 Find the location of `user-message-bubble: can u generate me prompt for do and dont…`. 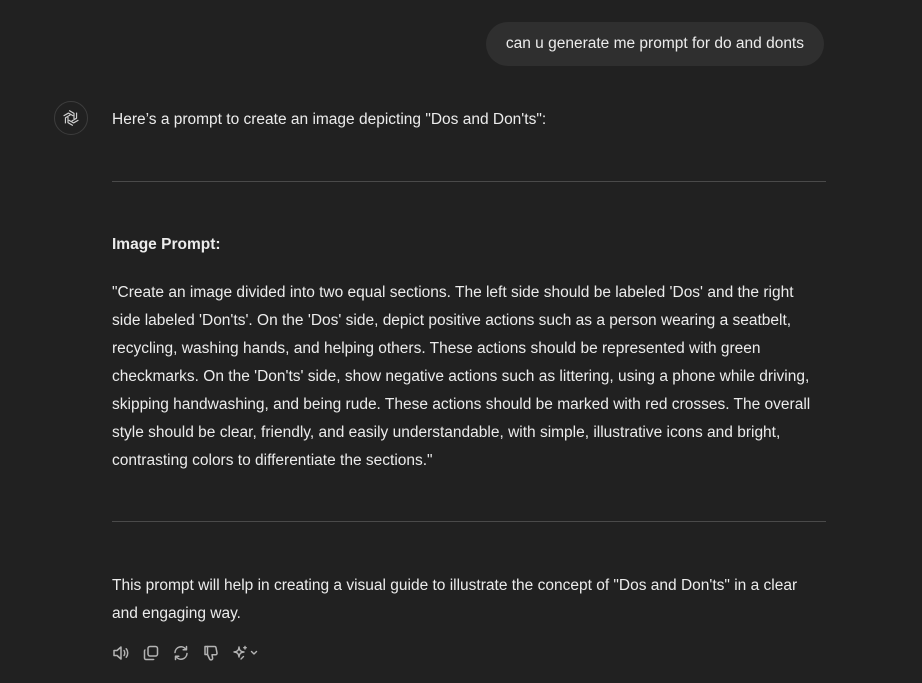

user-message-bubble: can u generate me prompt for do and dont… is located at coordinates (654, 44).